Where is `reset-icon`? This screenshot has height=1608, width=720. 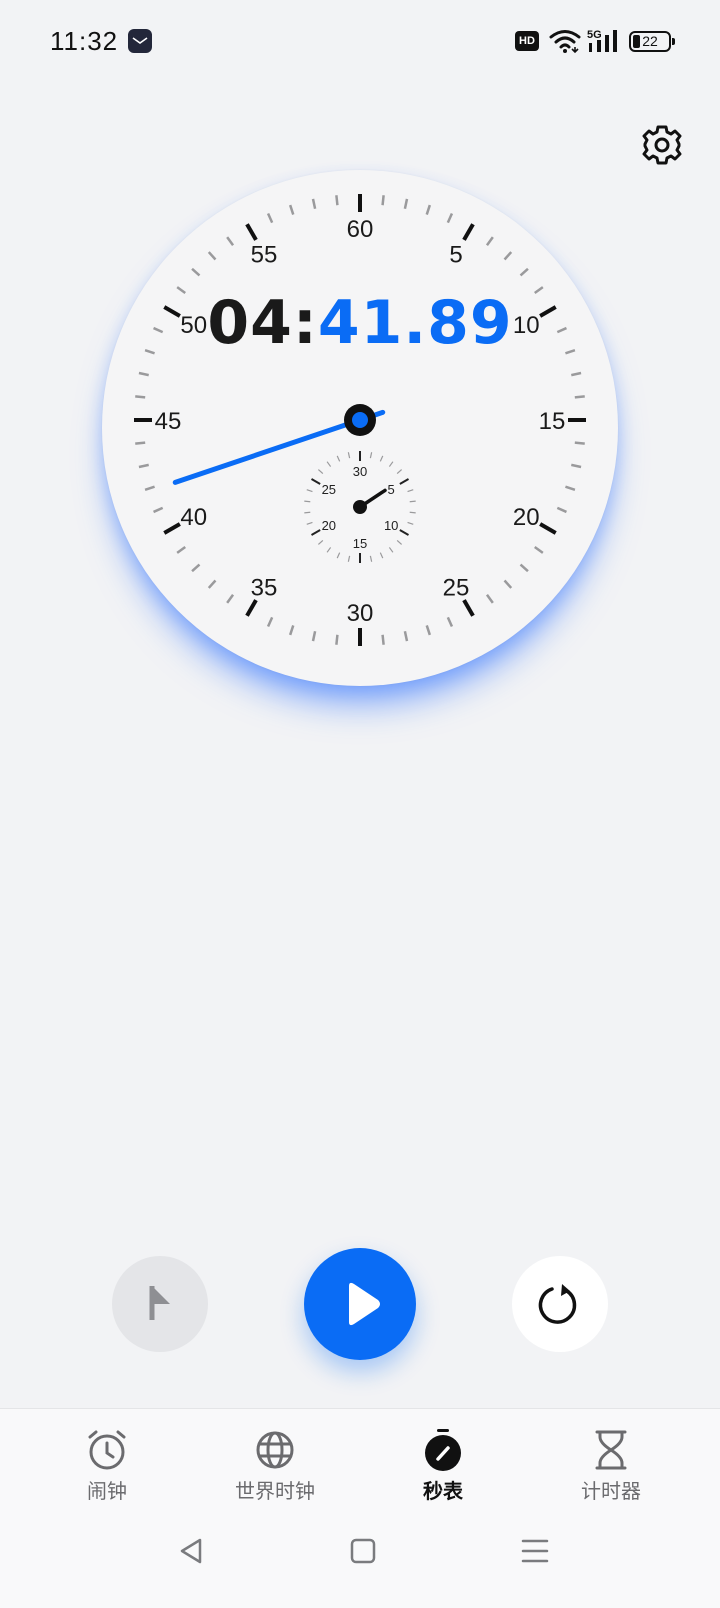 reset-icon is located at coordinates (557, 1304).